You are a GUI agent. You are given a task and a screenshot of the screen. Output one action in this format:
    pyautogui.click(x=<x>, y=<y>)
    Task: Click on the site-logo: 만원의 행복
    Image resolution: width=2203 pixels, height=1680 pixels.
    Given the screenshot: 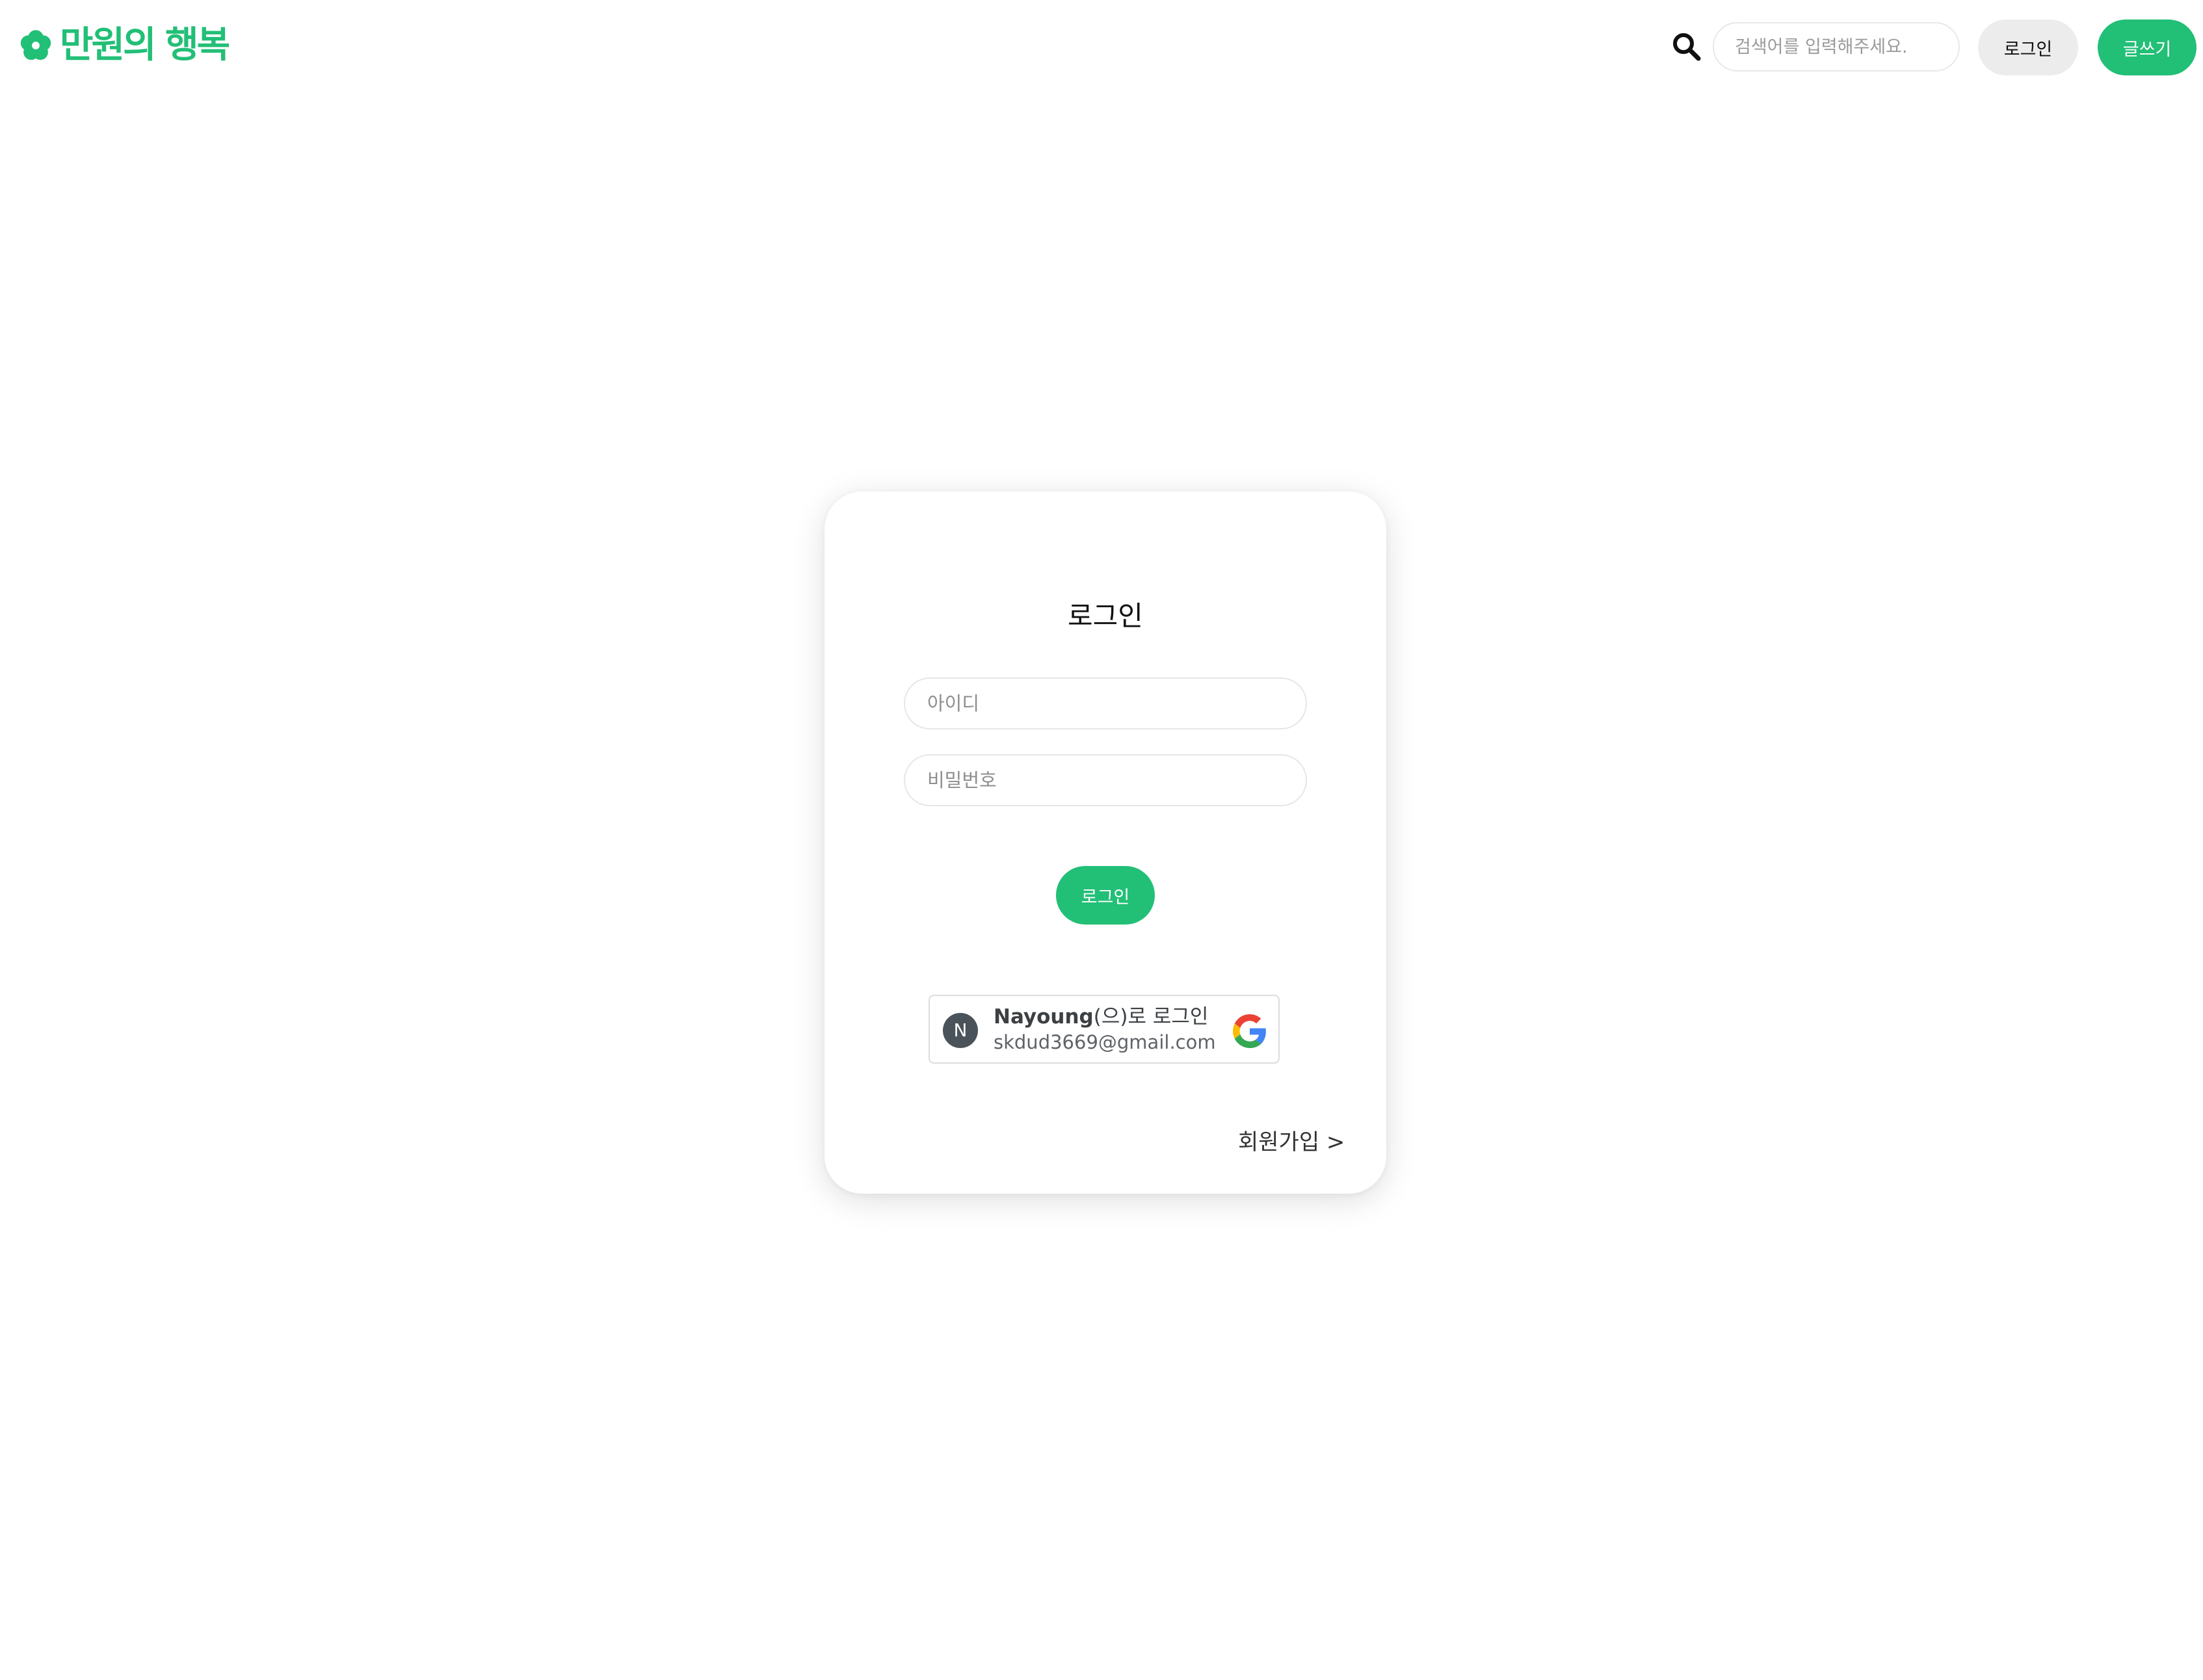 What is the action you would take?
    pyautogui.click(x=124, y=45)
    